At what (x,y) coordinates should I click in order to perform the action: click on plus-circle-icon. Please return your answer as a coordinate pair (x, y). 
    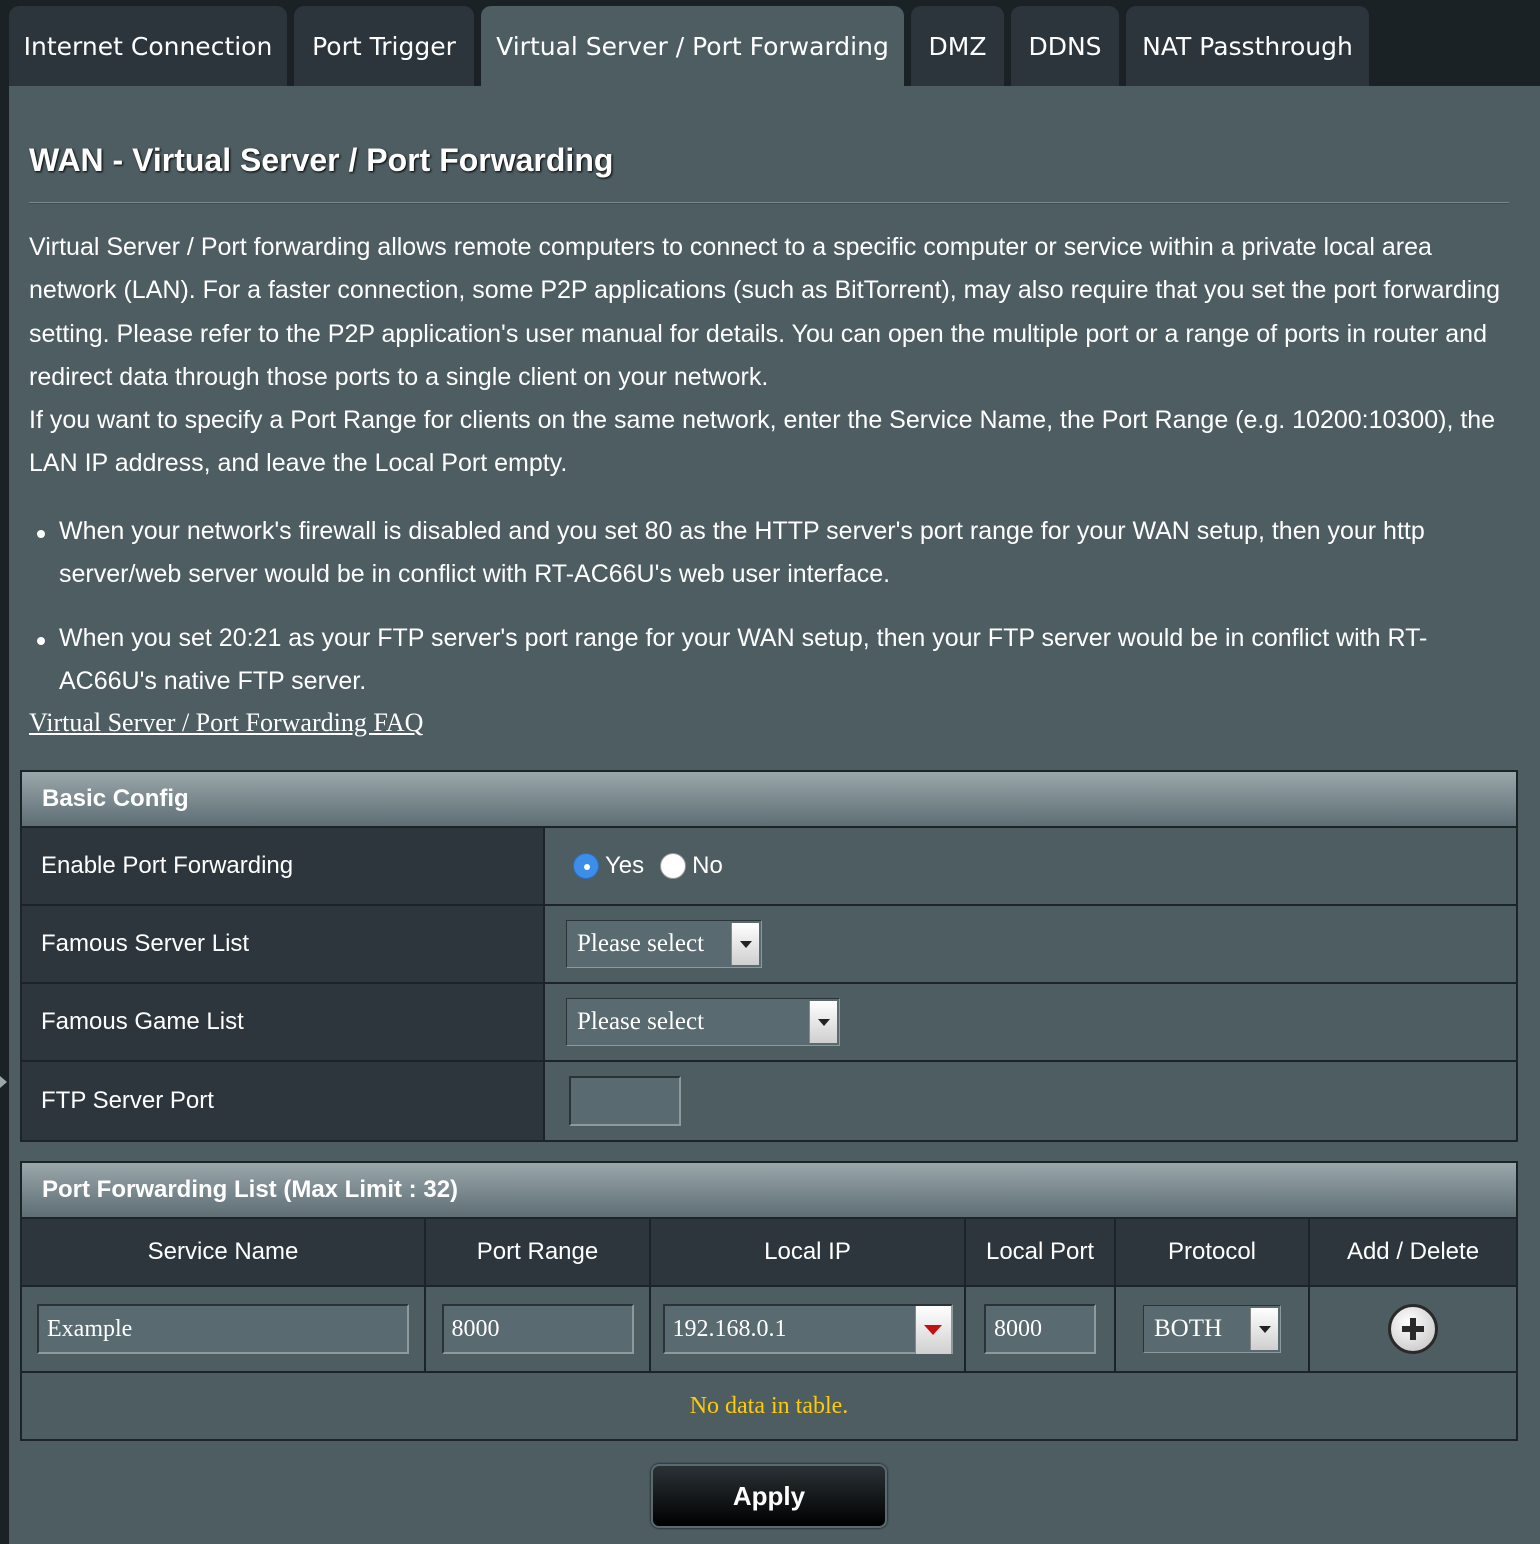
    Looking at the image, I should click on (1413, 1329).